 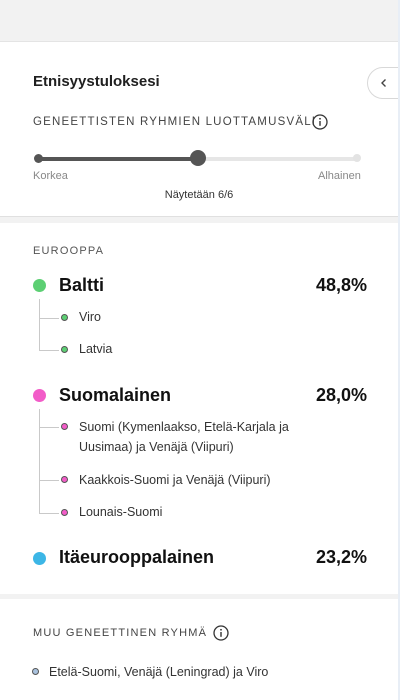 What do you see at coordinates (199, 195) in the screenshot?
I see `showing-count: Näytetään 6/6` at bounding box center [199, 195].